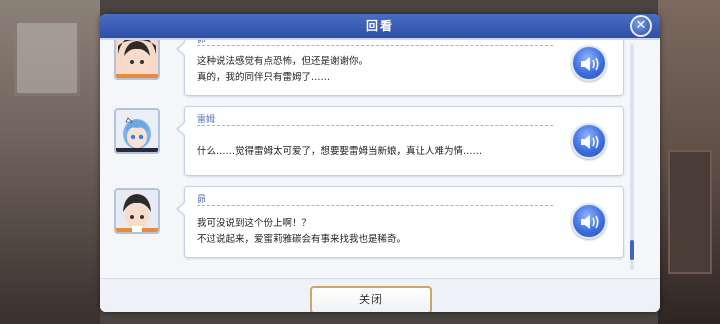  I want to click on dialogue-line: 这种说法感觉有点恐怖，但还是谢谢你。, so click(283, 61).